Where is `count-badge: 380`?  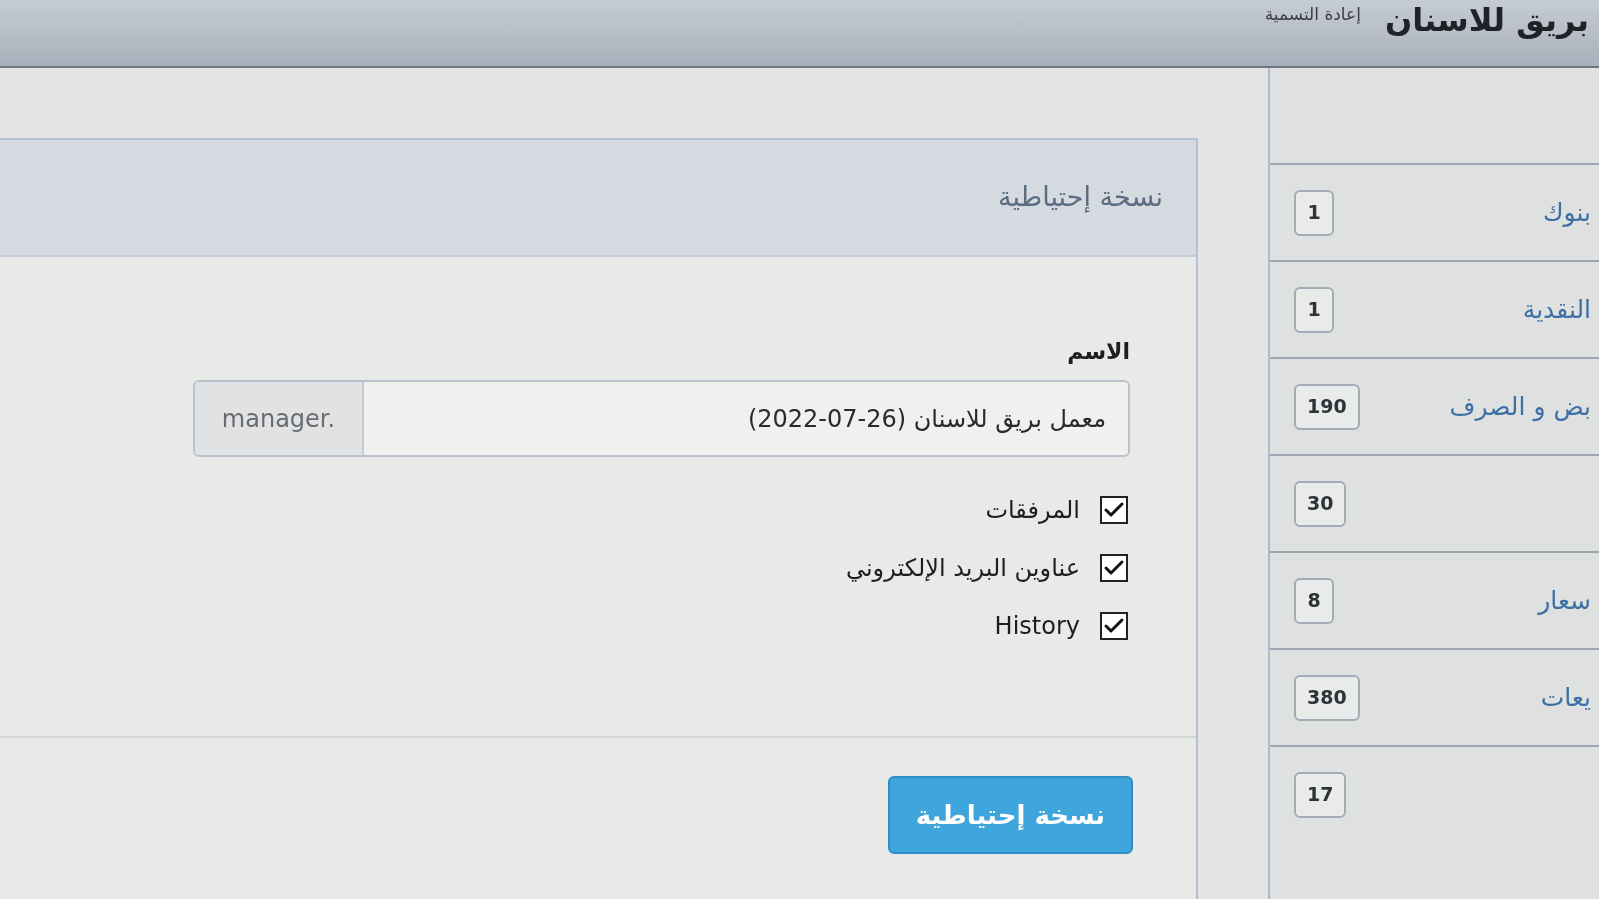 count-badge: 380 is located at coordinates (1327, 697).